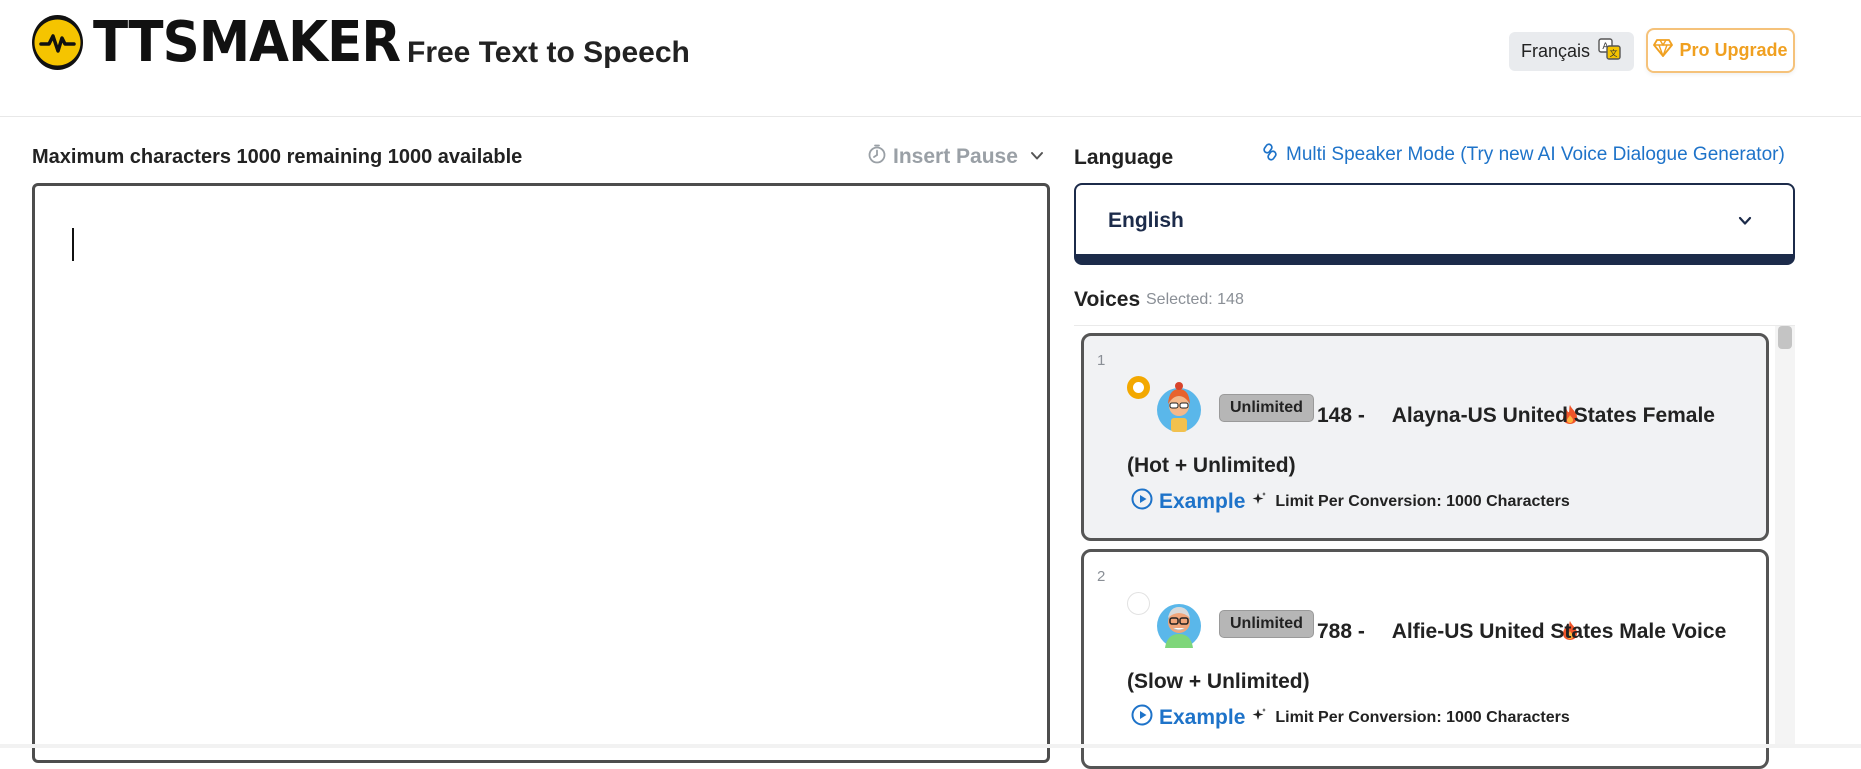  Describe the element at coordinates (1101, 576) in the screenshot. I see `voice-index: 2` at that location.